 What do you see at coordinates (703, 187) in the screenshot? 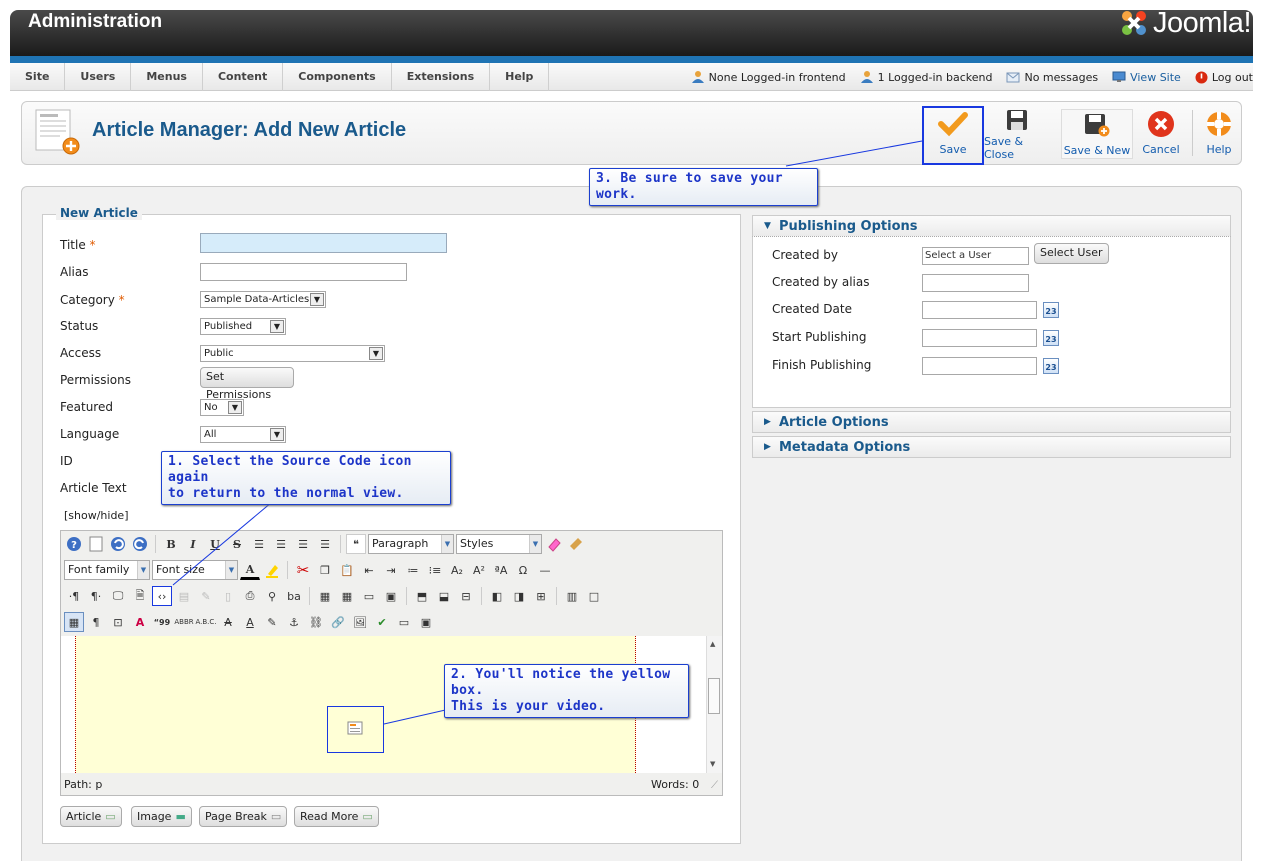
I see `callout-save-work: 3. Be sure to save your work.` at bounding box center [703, 187].